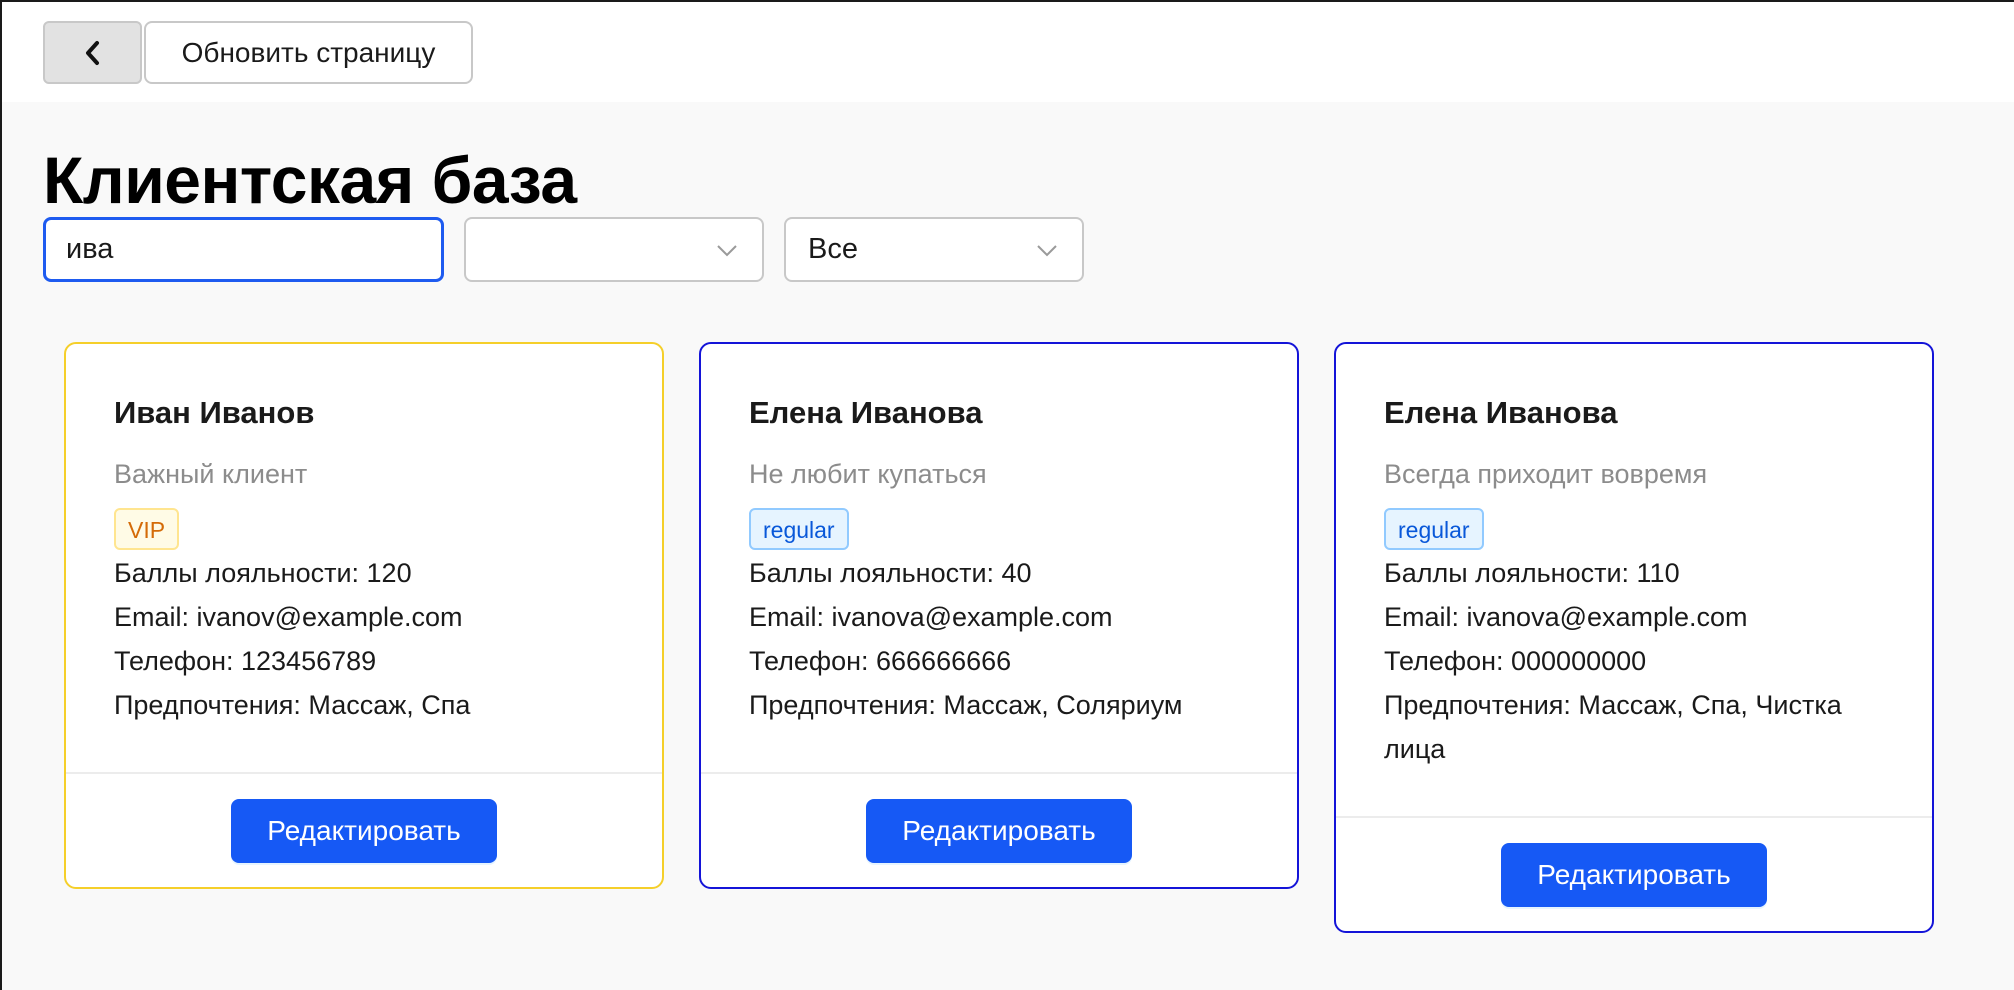 This screenshot has height=990, width=2014. Describe the element at coordinates (966, 705) in the screenshot. I see `client-preferences: Предпочтения: Массаж, Соляриум` at that location.